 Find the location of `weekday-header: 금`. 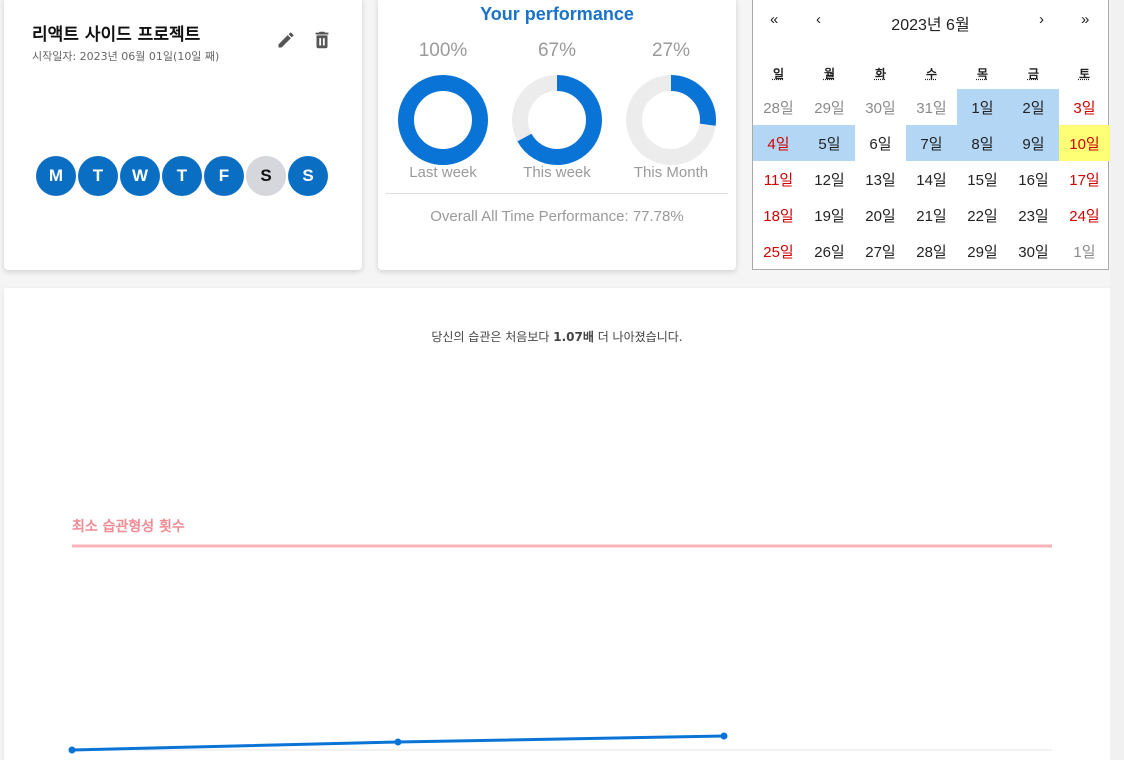

weekday-header: 금 is located at coordinates (1033, 74).